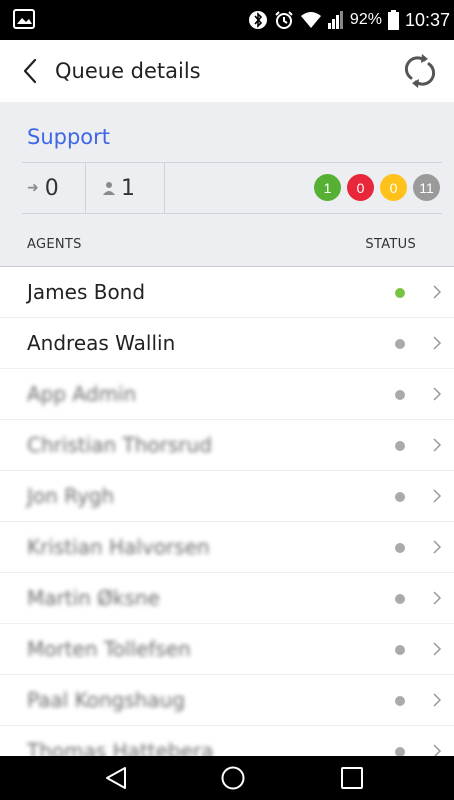 This screenshot has height=800, width=454. Describe the element at coordinates (227, 445) in the screenshot. I see `agent-row: Christian Thorsrud` at that location.